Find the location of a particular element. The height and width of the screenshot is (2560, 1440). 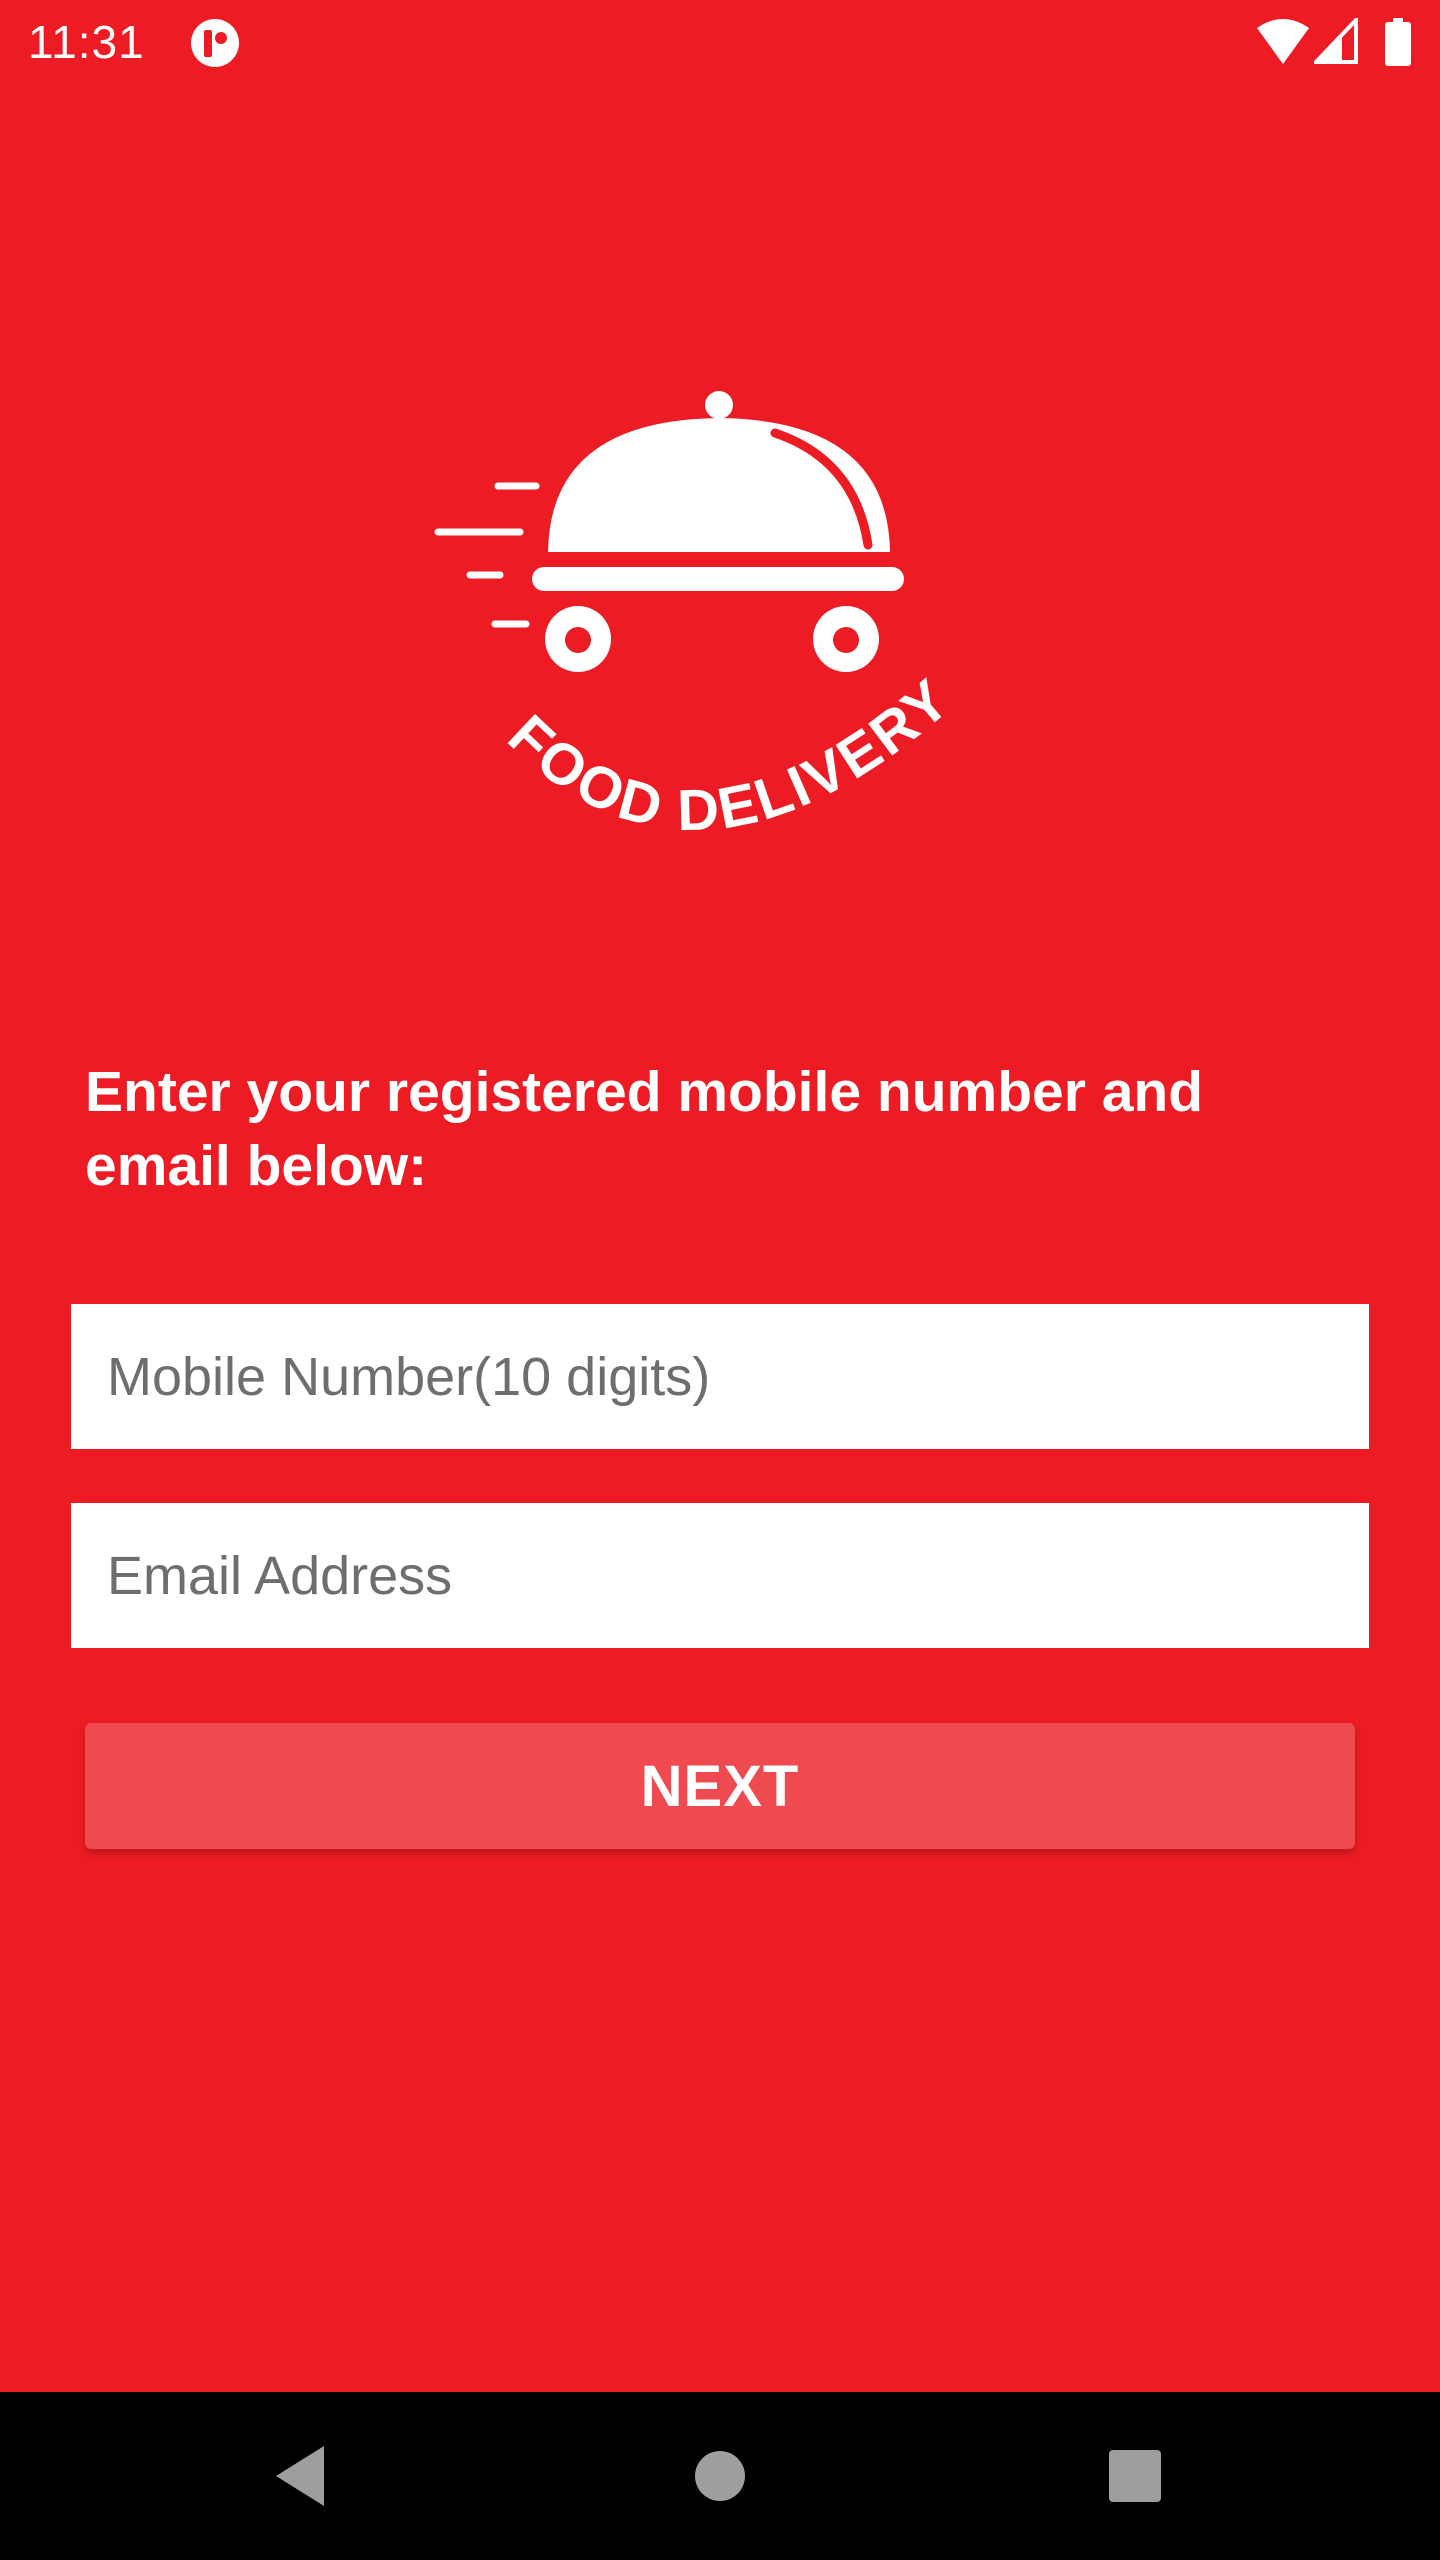

mobile-number-input is located at coordinates (720, 1376).